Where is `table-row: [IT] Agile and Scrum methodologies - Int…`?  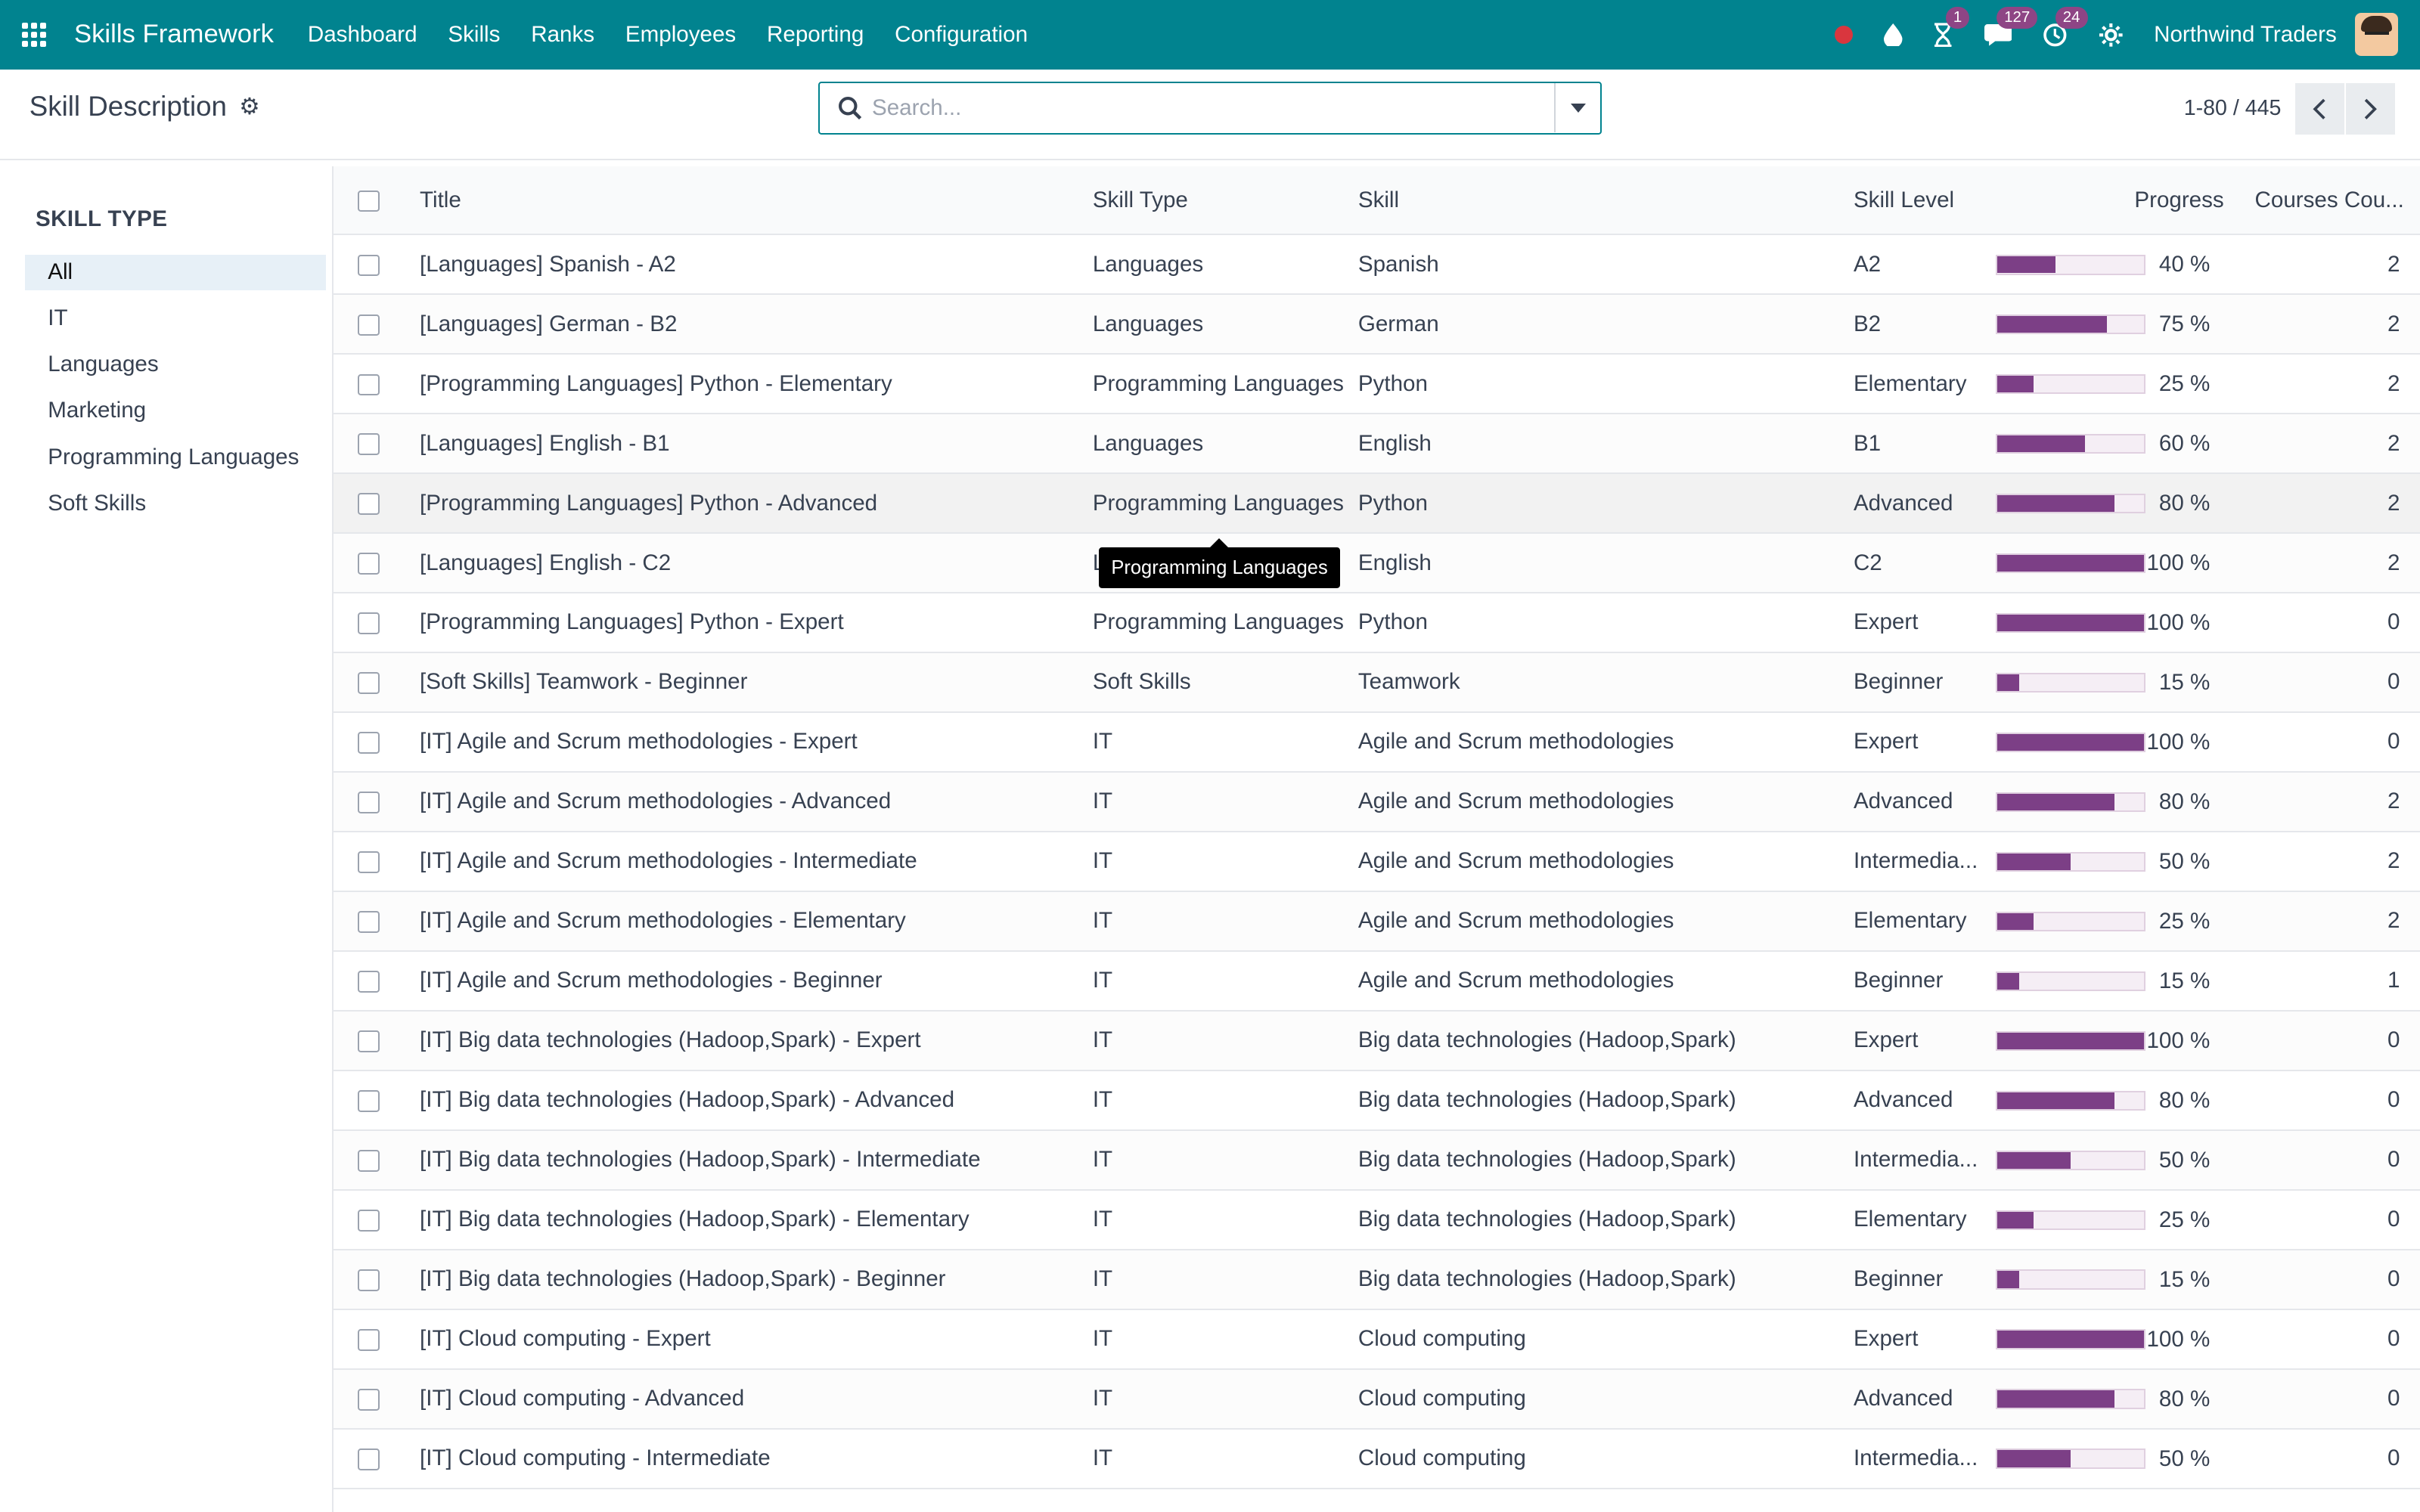
table-row: [IT] Agile and Scrum methodologies - Int… is located at coordinates (1376, 861).